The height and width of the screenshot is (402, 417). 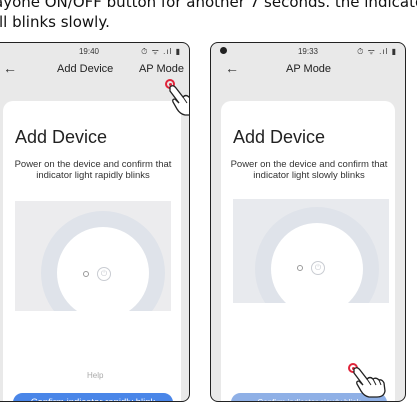 I want to click on nav-bar: ← Add Device AP Mode, so click(x=94, y=70).